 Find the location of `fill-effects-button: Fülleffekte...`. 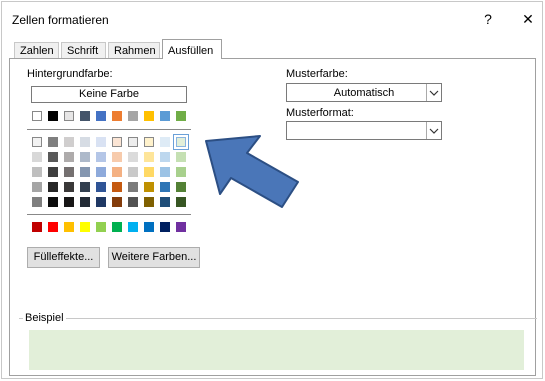

fill-effects-button: Fülleffekte... is located at coordinates (63, 257).